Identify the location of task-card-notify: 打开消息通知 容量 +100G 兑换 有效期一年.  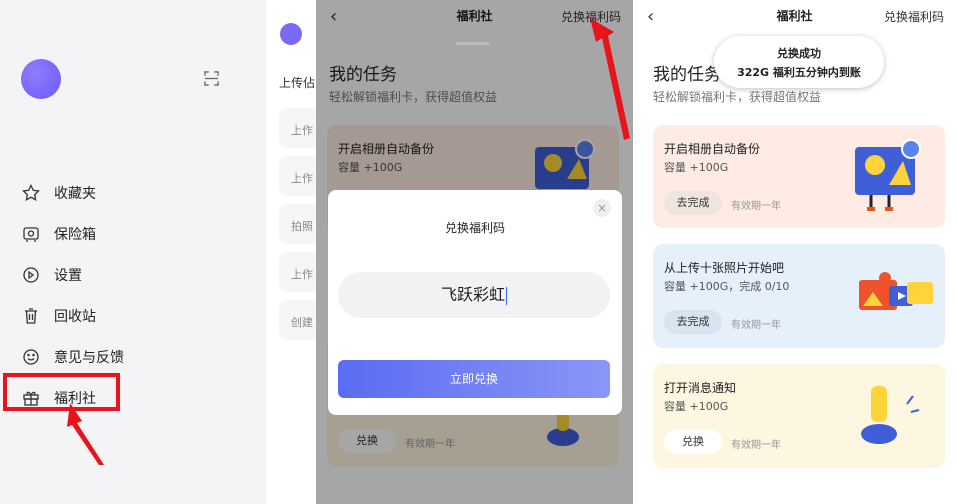
(799, 416).